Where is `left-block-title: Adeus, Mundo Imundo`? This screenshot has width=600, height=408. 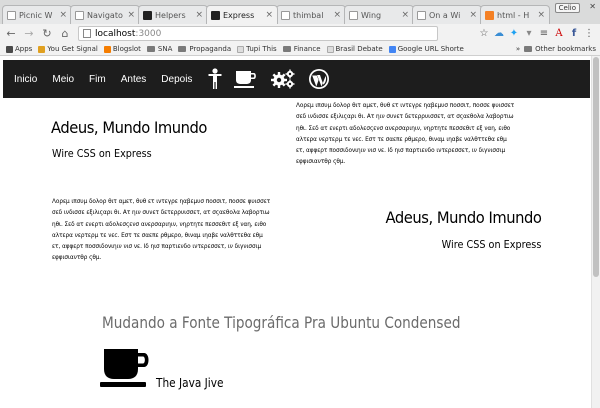
left-block-title: Adeus, Mundo Imundo is located at coordinates (129, 127).